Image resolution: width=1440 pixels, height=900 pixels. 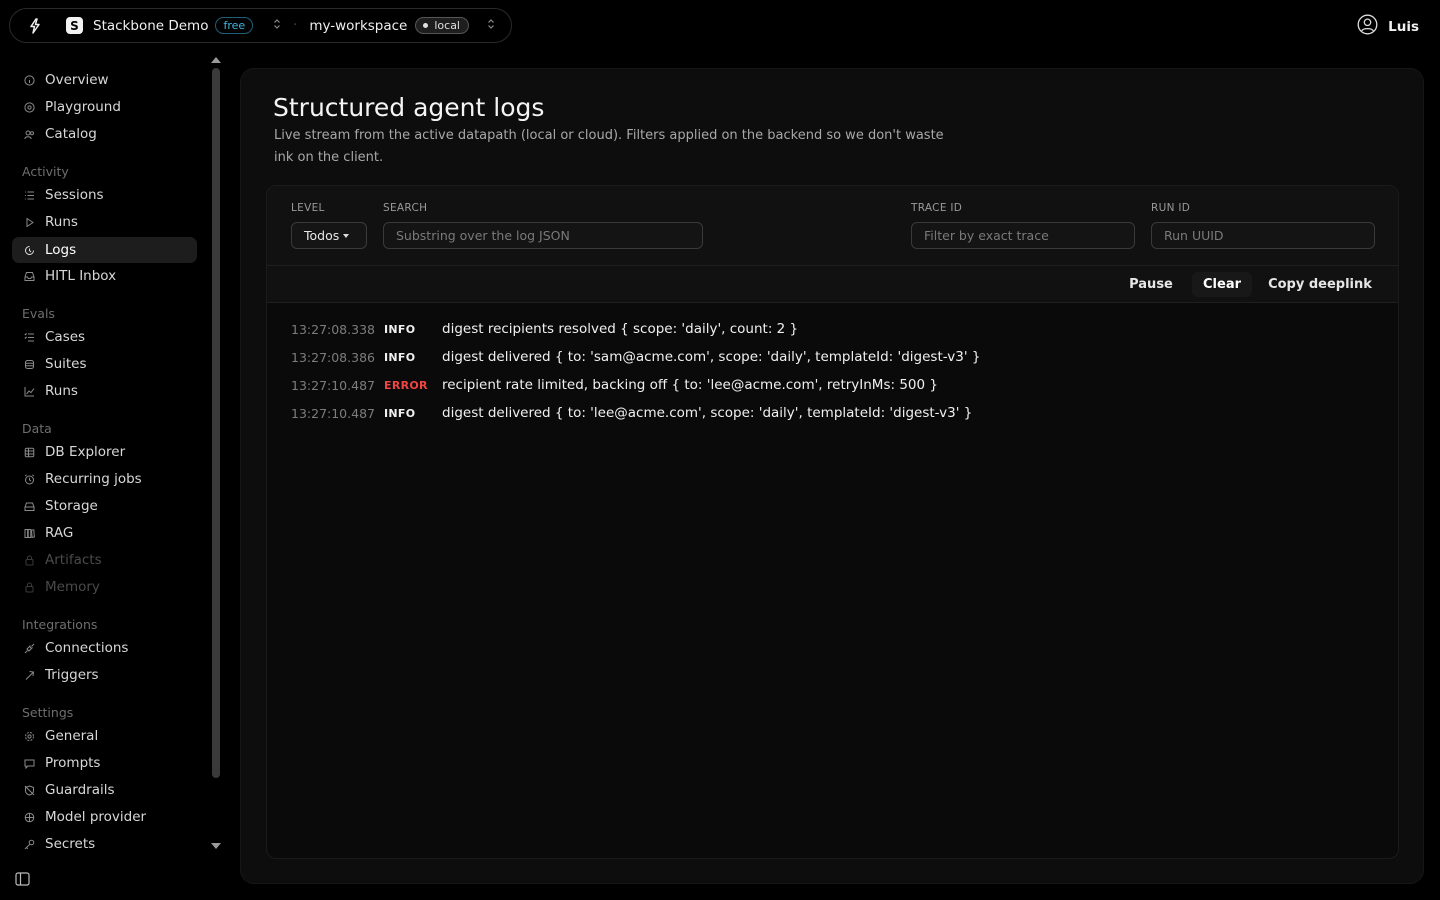 What do you see at coordinates (73, 560) in the screenshot?
I see `sidebar-item-label: Artifacts` at bounding box center [73, 560].